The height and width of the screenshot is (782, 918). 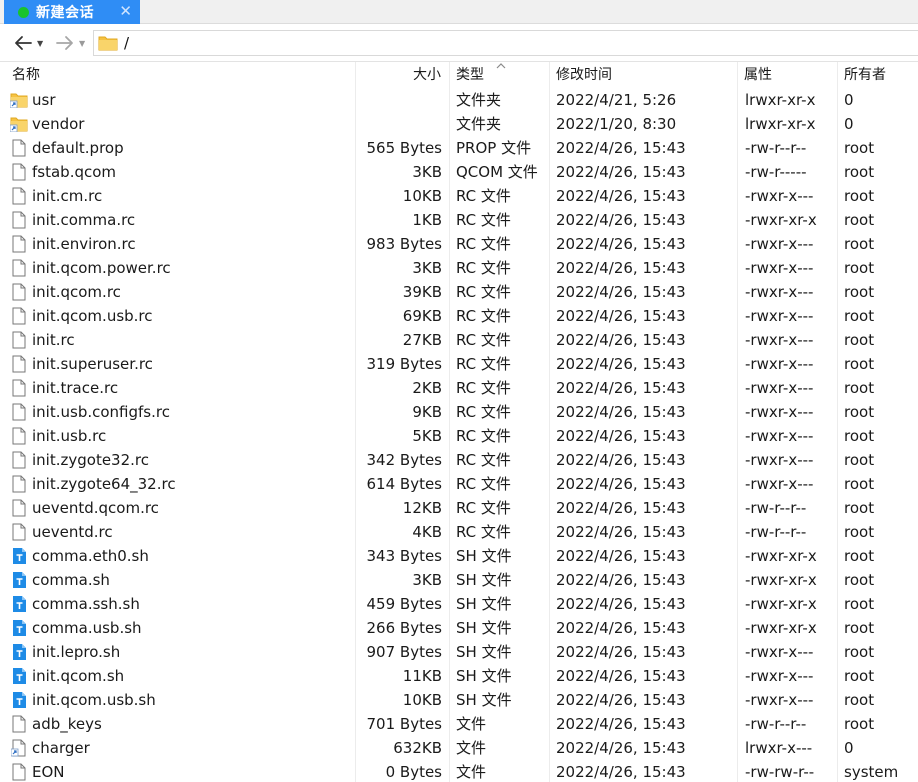 I want to click on file-name: charger, so click(x=61, y=748).